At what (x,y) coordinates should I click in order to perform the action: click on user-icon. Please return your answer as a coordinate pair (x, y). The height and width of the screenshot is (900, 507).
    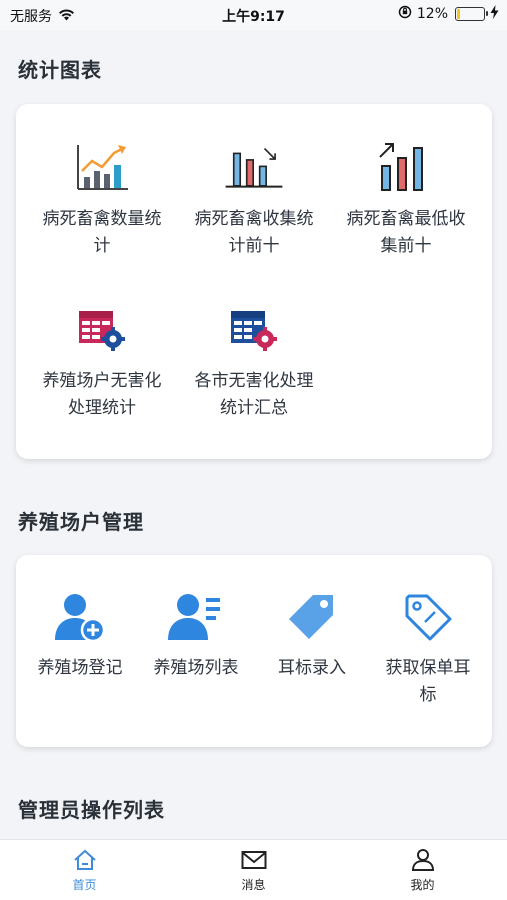
    Looking at the image, I should click on (423, 860).